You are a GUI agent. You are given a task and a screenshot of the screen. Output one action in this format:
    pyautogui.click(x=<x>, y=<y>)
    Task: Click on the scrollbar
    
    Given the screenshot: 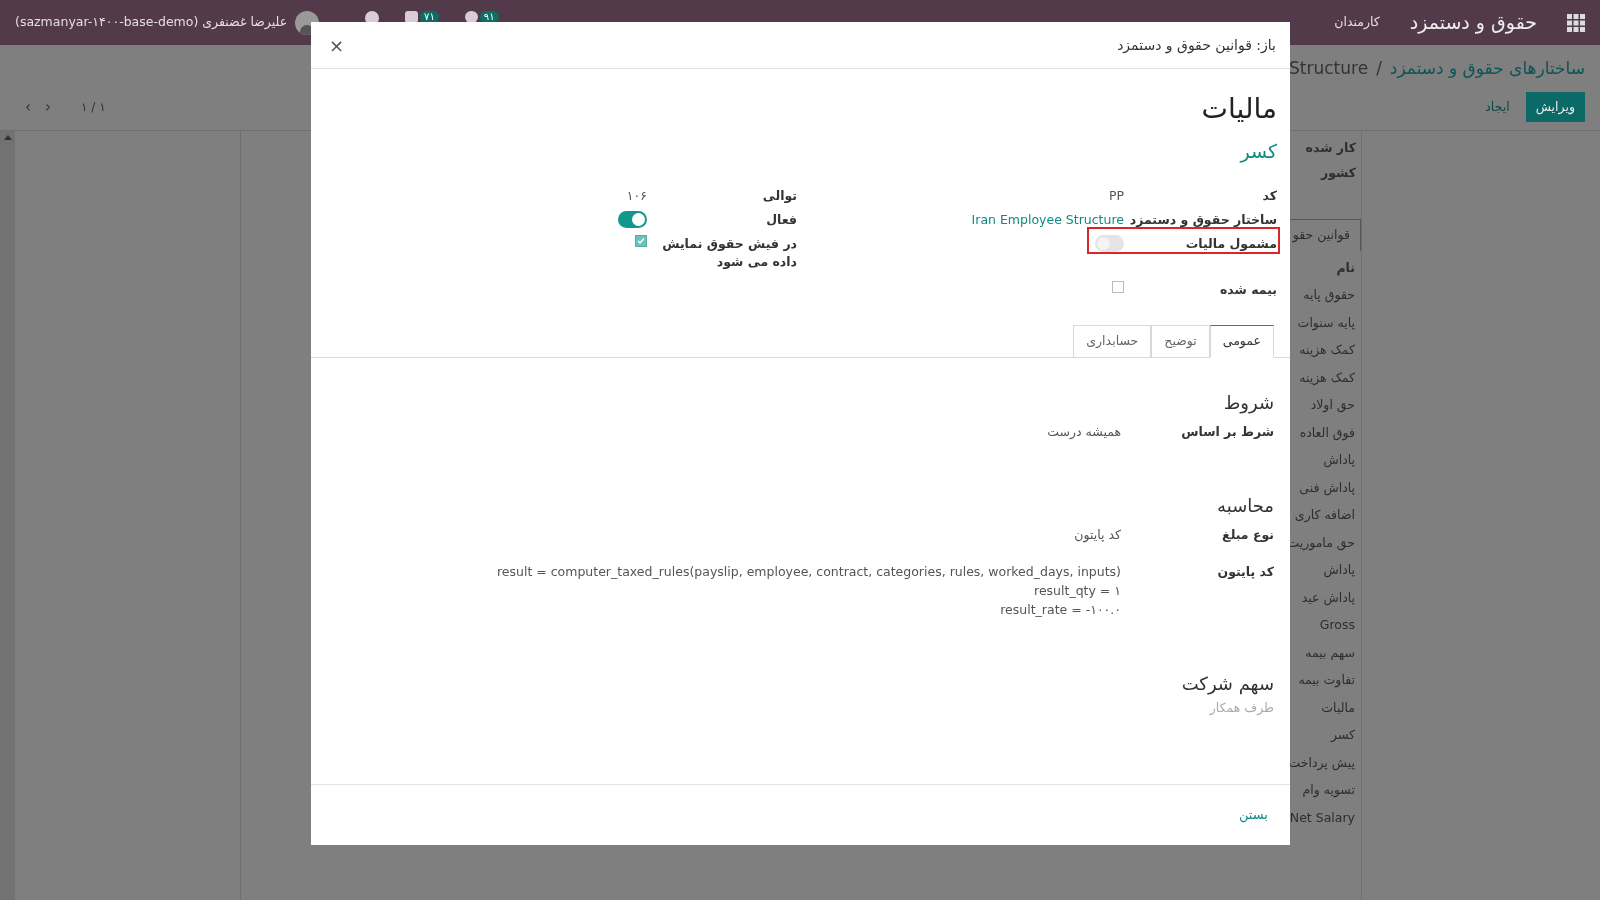 What is the action you would take?
    pyautogui.click(x=7, y=515)
    